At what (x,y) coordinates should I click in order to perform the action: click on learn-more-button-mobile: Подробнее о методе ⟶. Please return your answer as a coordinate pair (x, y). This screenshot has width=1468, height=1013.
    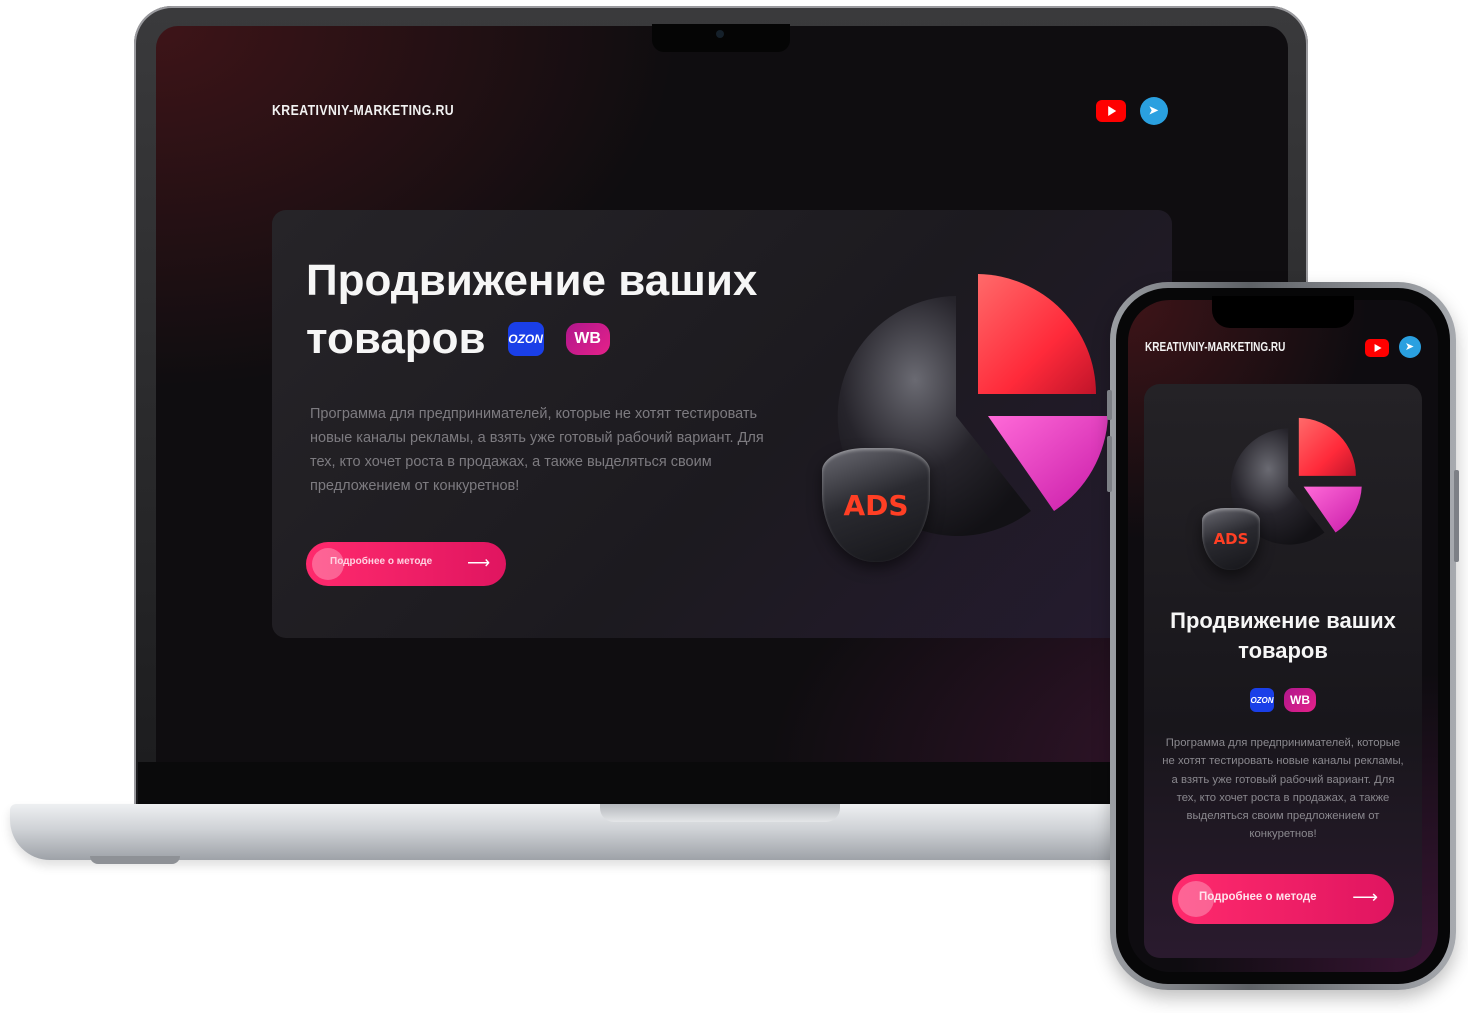
    Looking at the image, I should click on (1283, 899).